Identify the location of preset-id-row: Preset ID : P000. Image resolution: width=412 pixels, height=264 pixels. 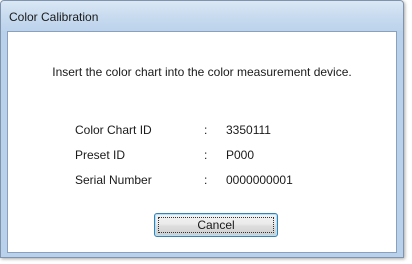
(202, 157).